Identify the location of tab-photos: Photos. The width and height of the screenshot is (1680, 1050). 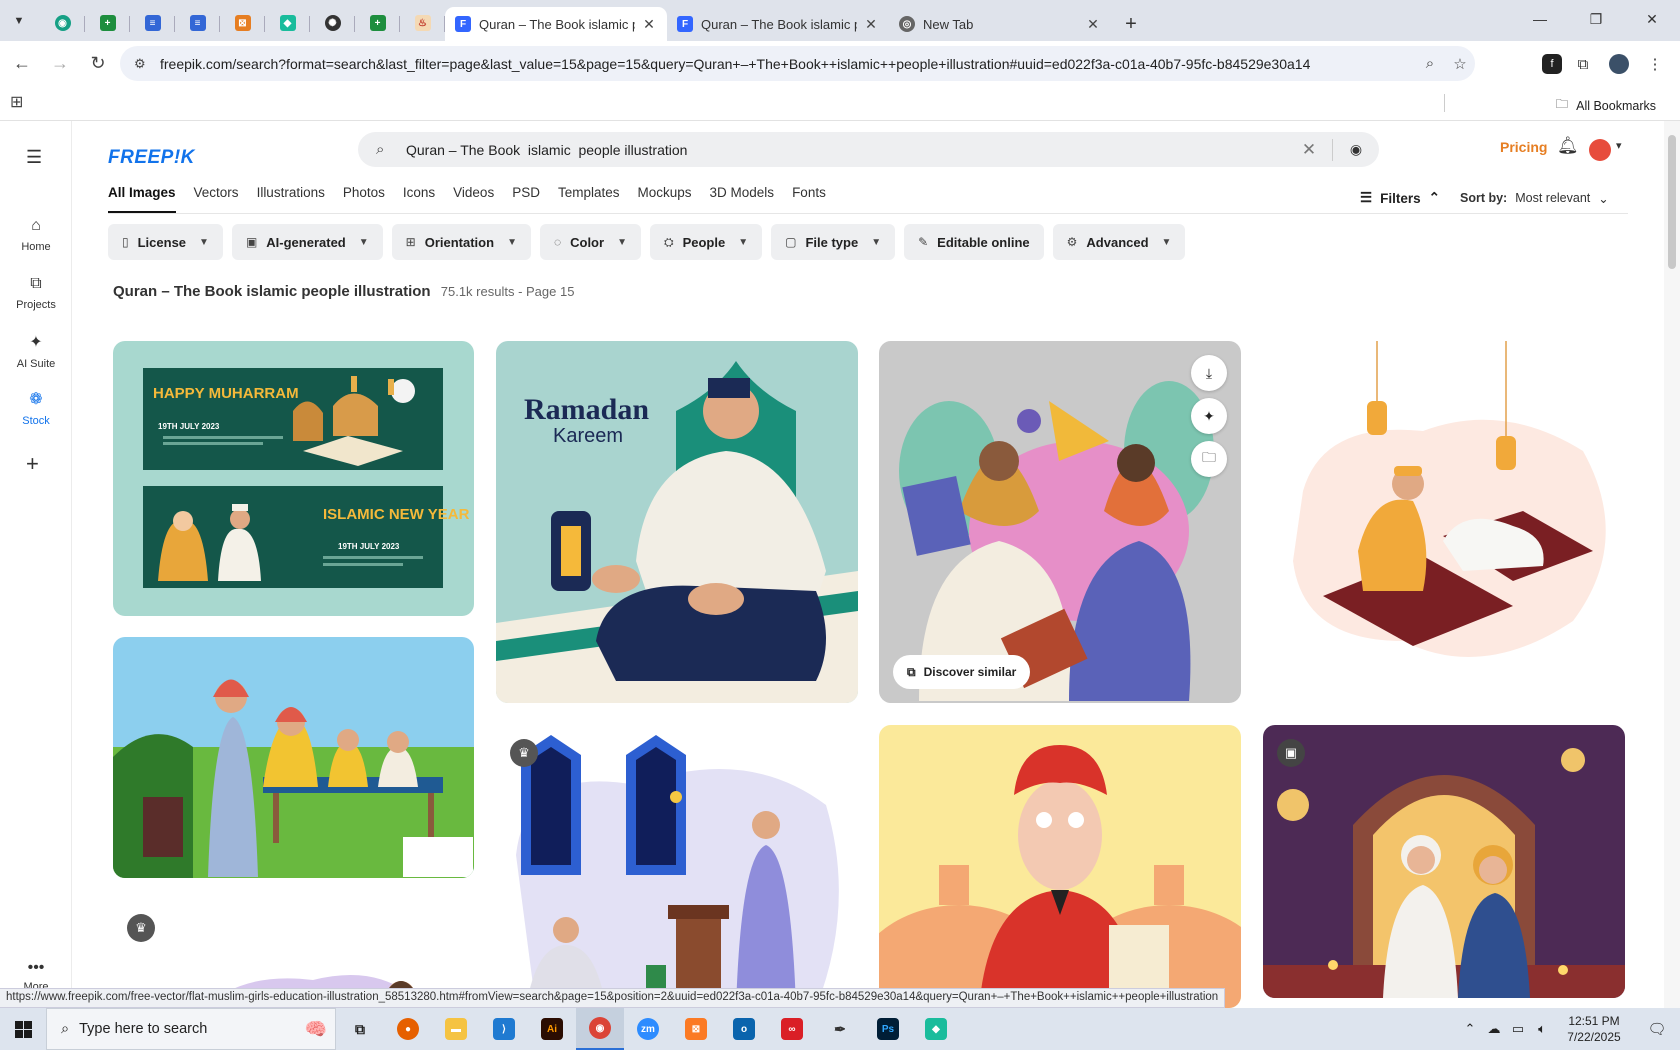
(364, 199).